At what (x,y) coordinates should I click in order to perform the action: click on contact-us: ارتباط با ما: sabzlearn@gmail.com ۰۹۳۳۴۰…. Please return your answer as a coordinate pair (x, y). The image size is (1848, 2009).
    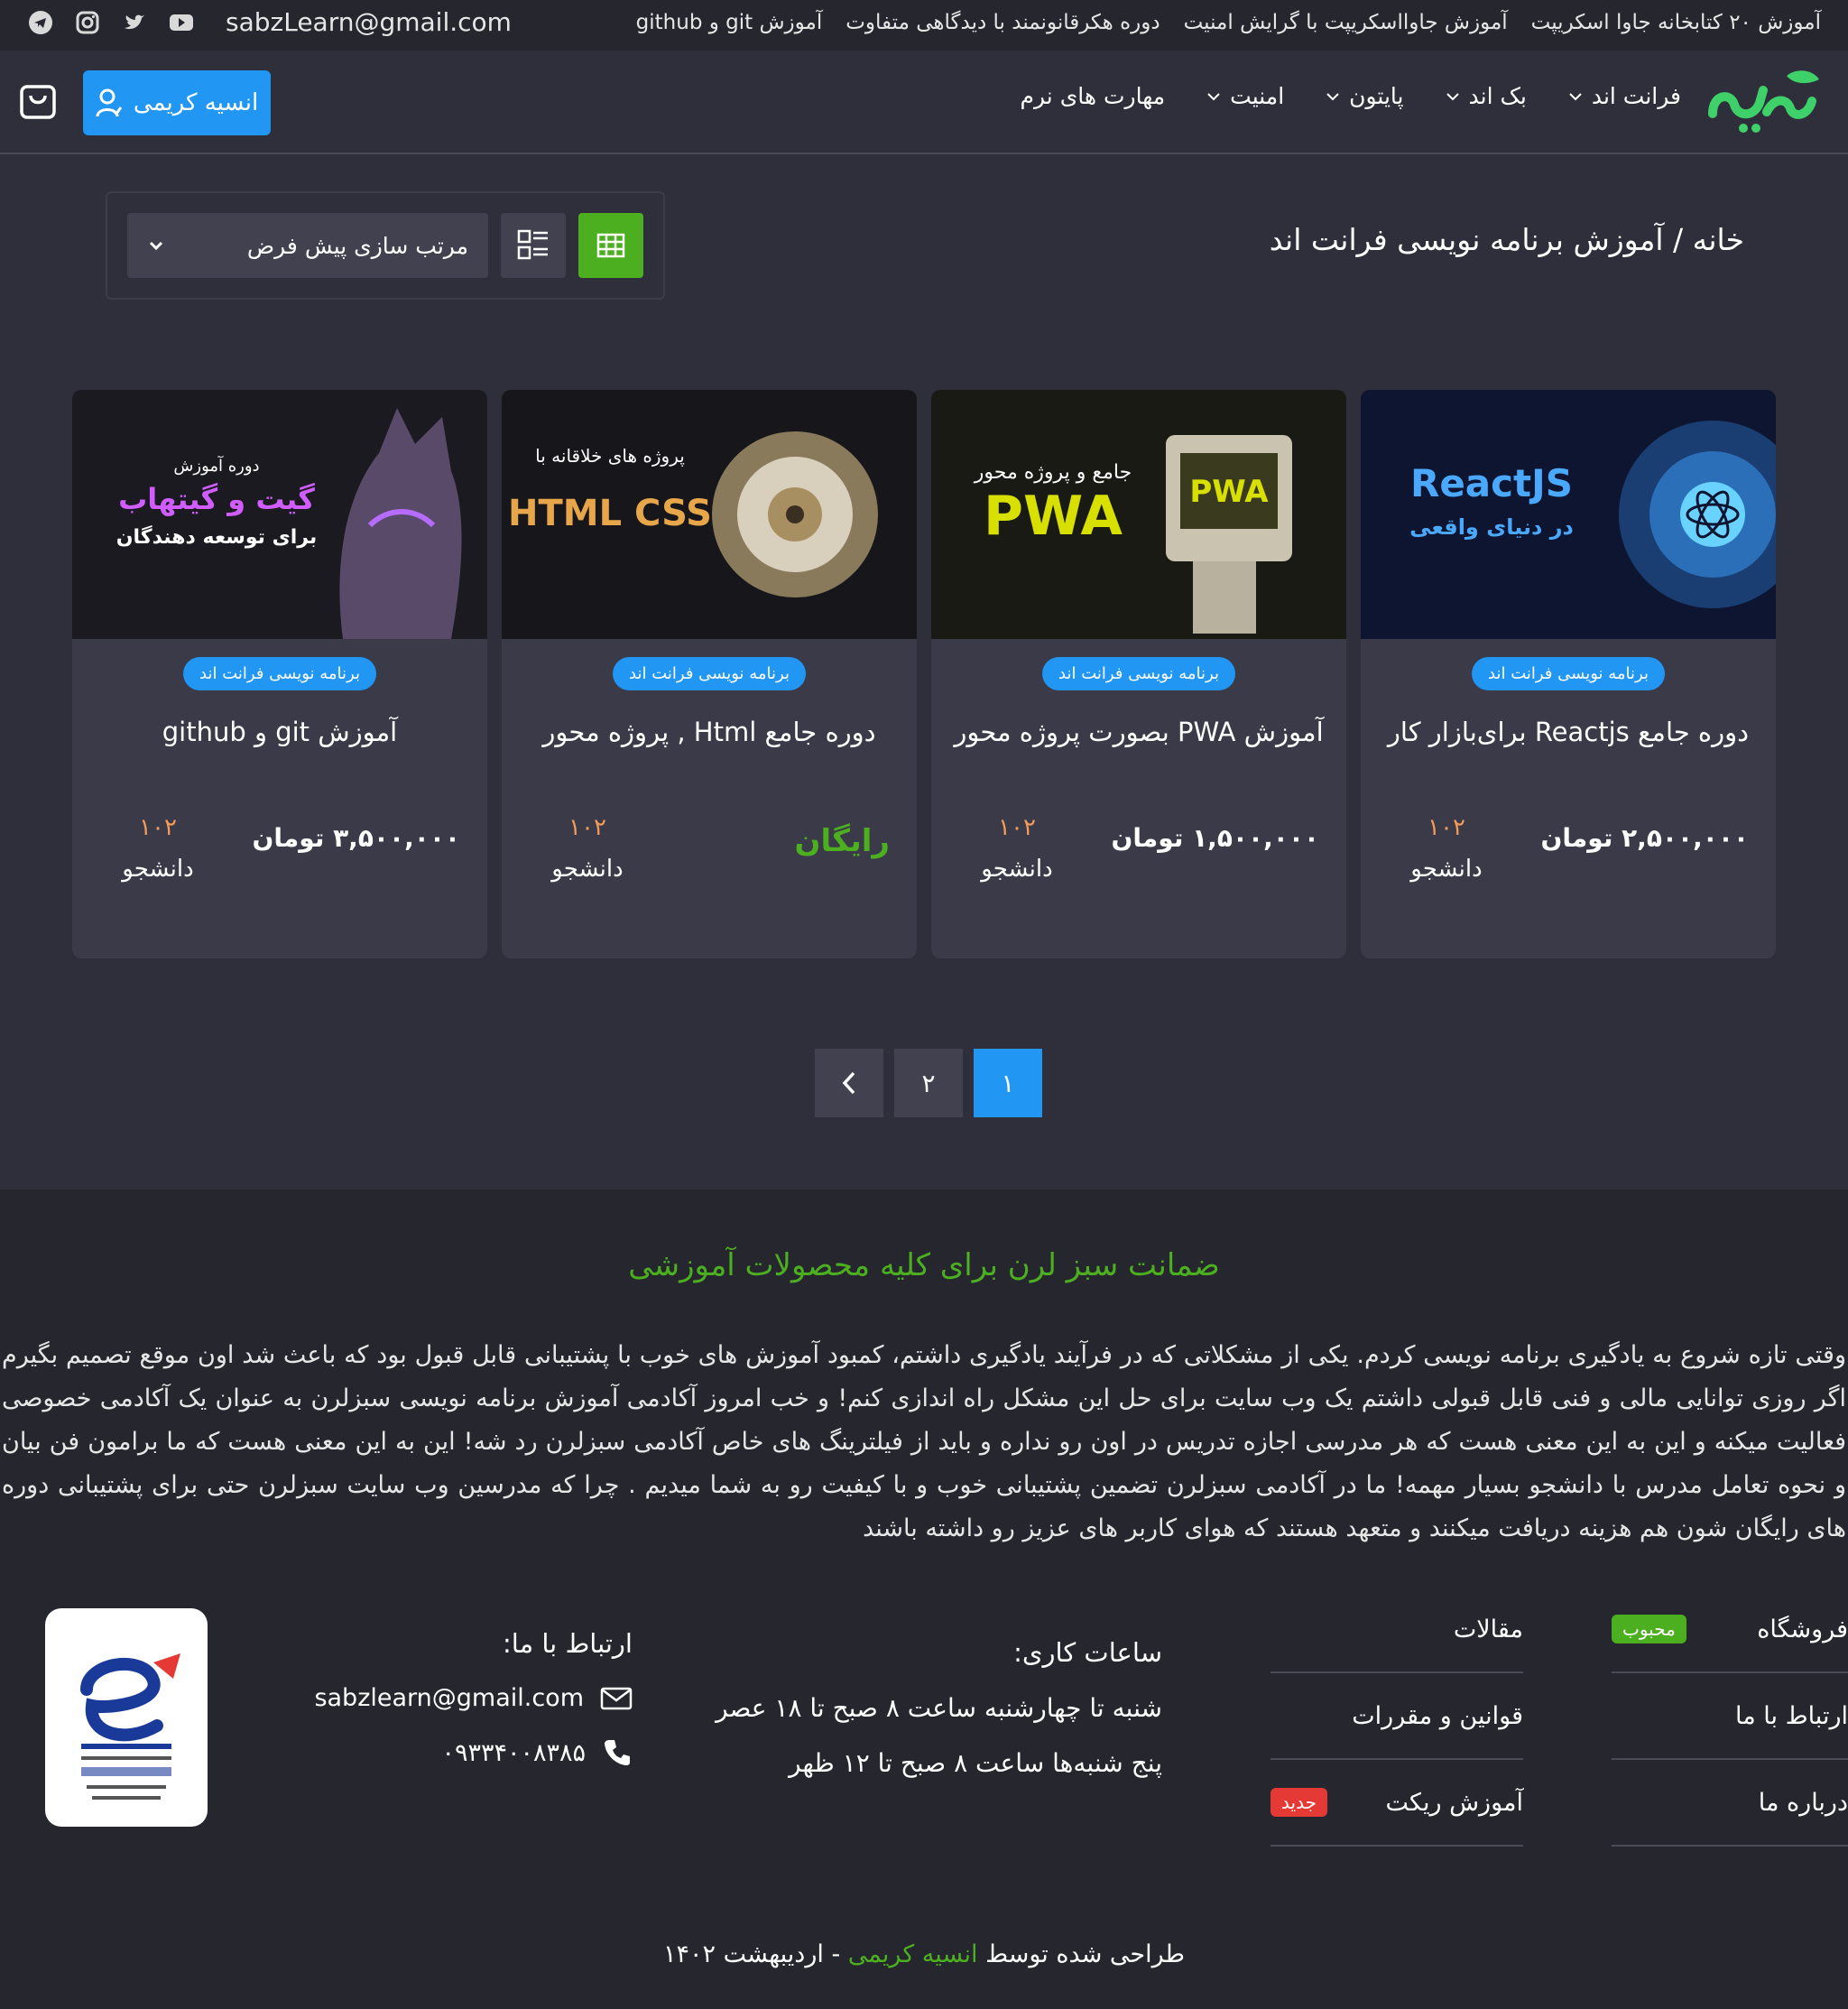
    Looking at the image, I should click on (470, 1698).